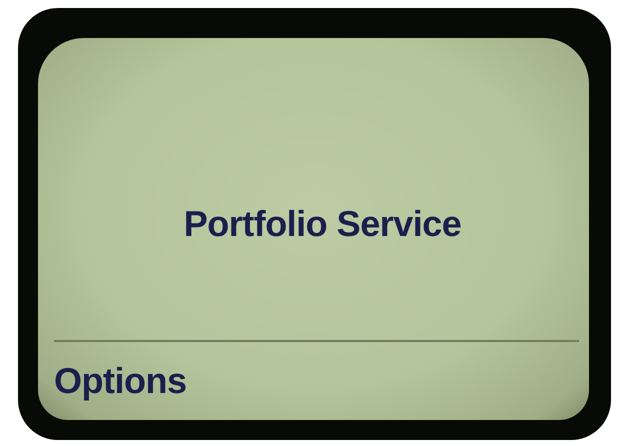 The width and height of the screenshot is (627, 446). What do you see at coordinates (120, 381) in the screenshot?
I see `options-softkey: Options` at bounding box center [120, 381].